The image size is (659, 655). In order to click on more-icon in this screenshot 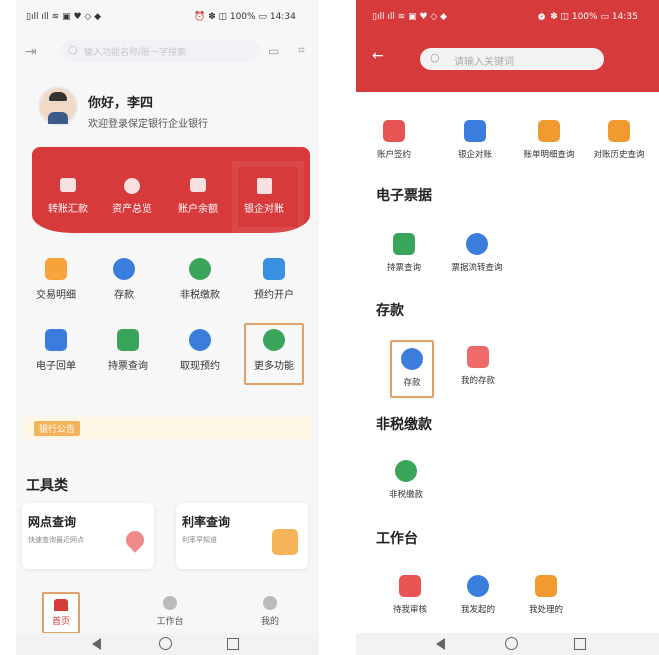, I will do `click(274, 340)`.